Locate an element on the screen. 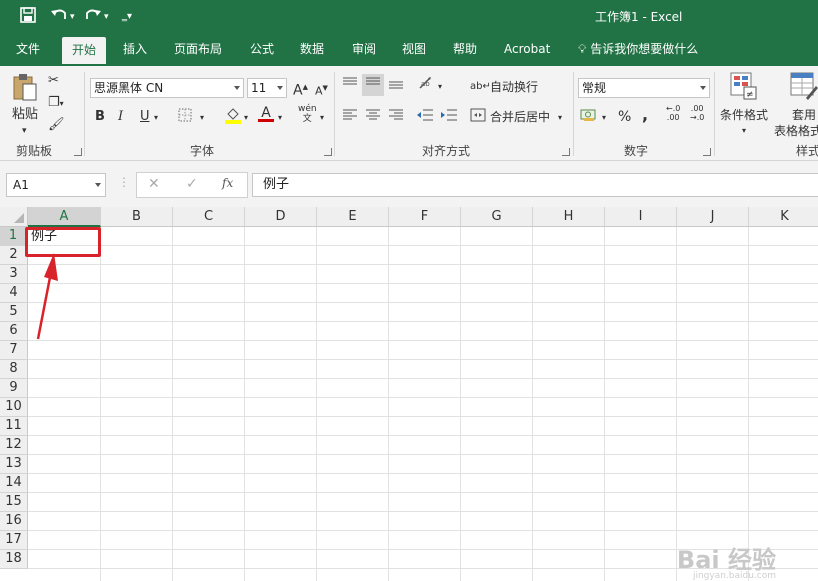 The width and height of the screenshot is (818, 581). row-header: 17 is located at coordinates (14, 540).